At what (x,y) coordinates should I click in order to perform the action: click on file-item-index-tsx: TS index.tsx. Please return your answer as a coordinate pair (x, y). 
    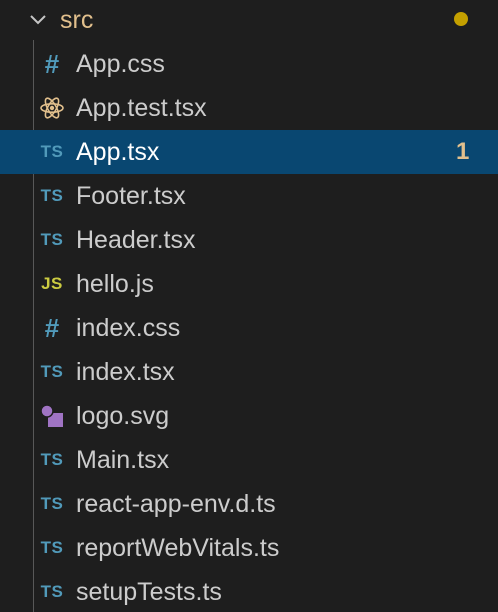
    Looking at the image, I should click on (249, 372).